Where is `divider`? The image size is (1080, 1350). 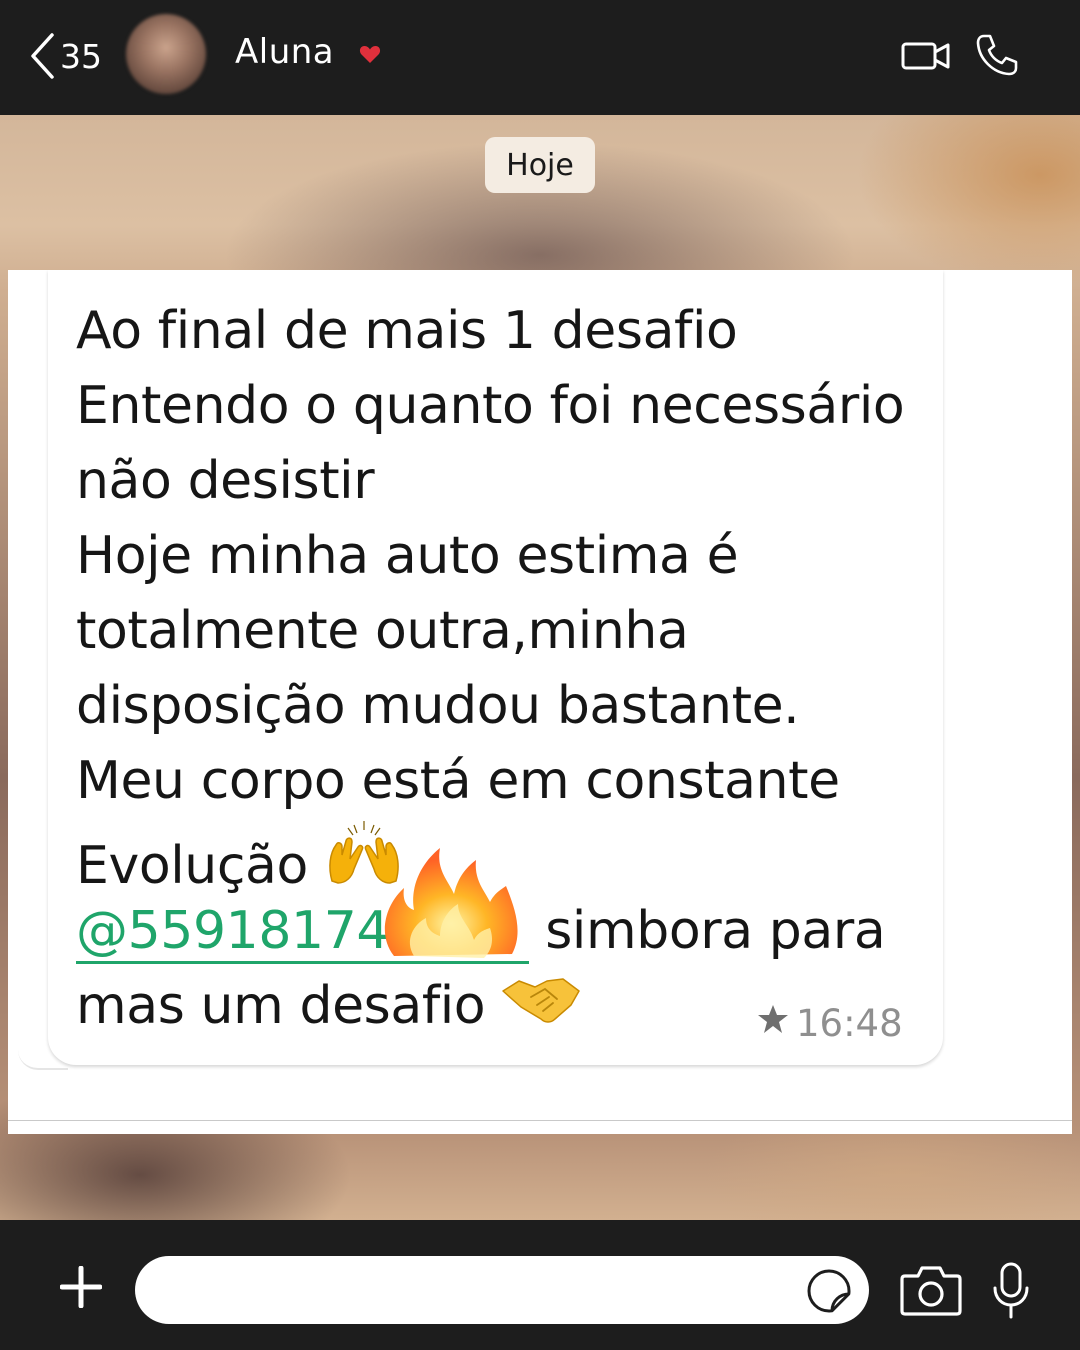
divider is located at coordinates (540, 1120).